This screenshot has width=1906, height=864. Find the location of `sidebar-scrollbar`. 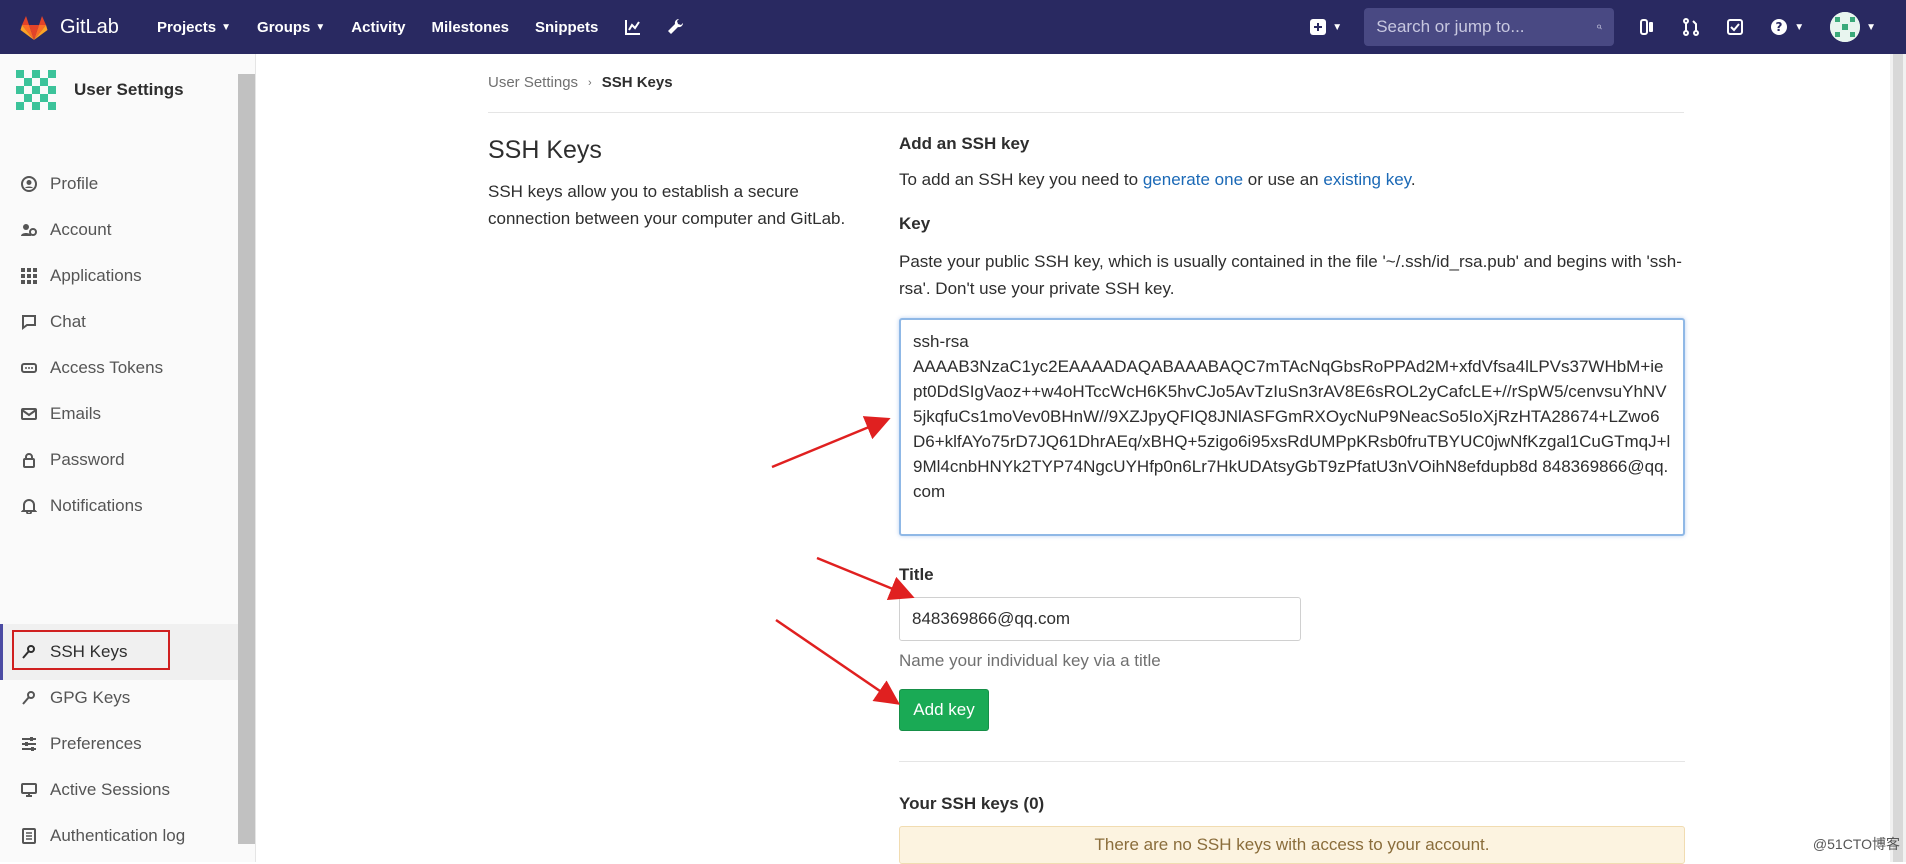

sidebar-scrollbar is located at coordinates (246, 459).